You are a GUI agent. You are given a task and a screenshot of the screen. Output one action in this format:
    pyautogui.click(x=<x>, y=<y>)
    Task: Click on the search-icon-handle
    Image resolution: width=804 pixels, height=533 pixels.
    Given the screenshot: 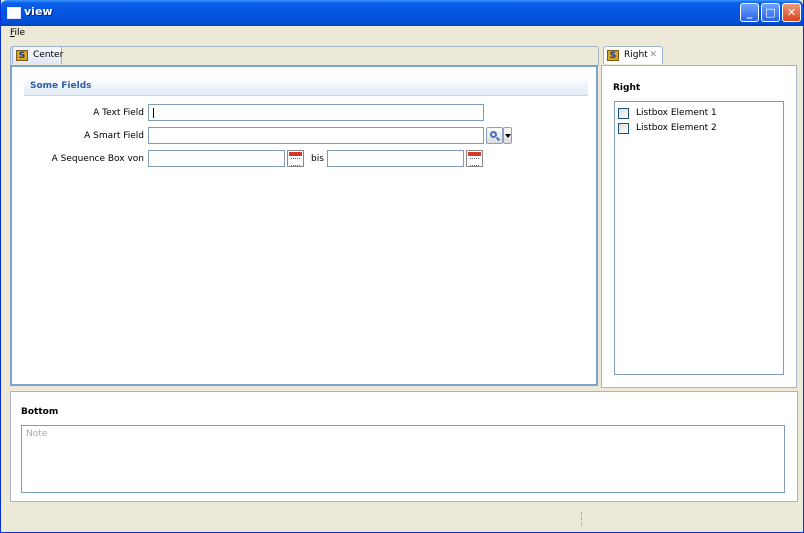 What is the action you would take?
    pyautogui.click(x=498, y=139)
    